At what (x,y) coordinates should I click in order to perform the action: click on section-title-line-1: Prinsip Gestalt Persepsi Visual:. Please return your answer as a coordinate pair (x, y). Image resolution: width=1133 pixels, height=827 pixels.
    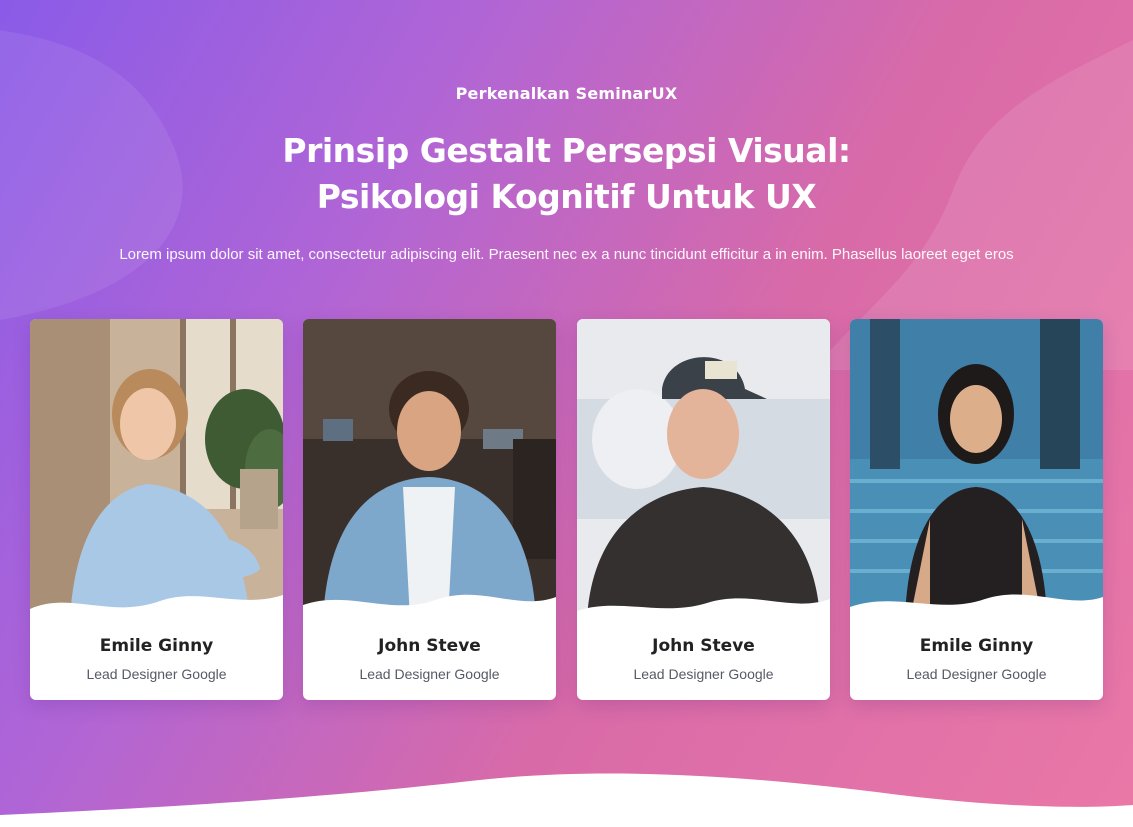
    Looking at the image, I should click on (566, 150).